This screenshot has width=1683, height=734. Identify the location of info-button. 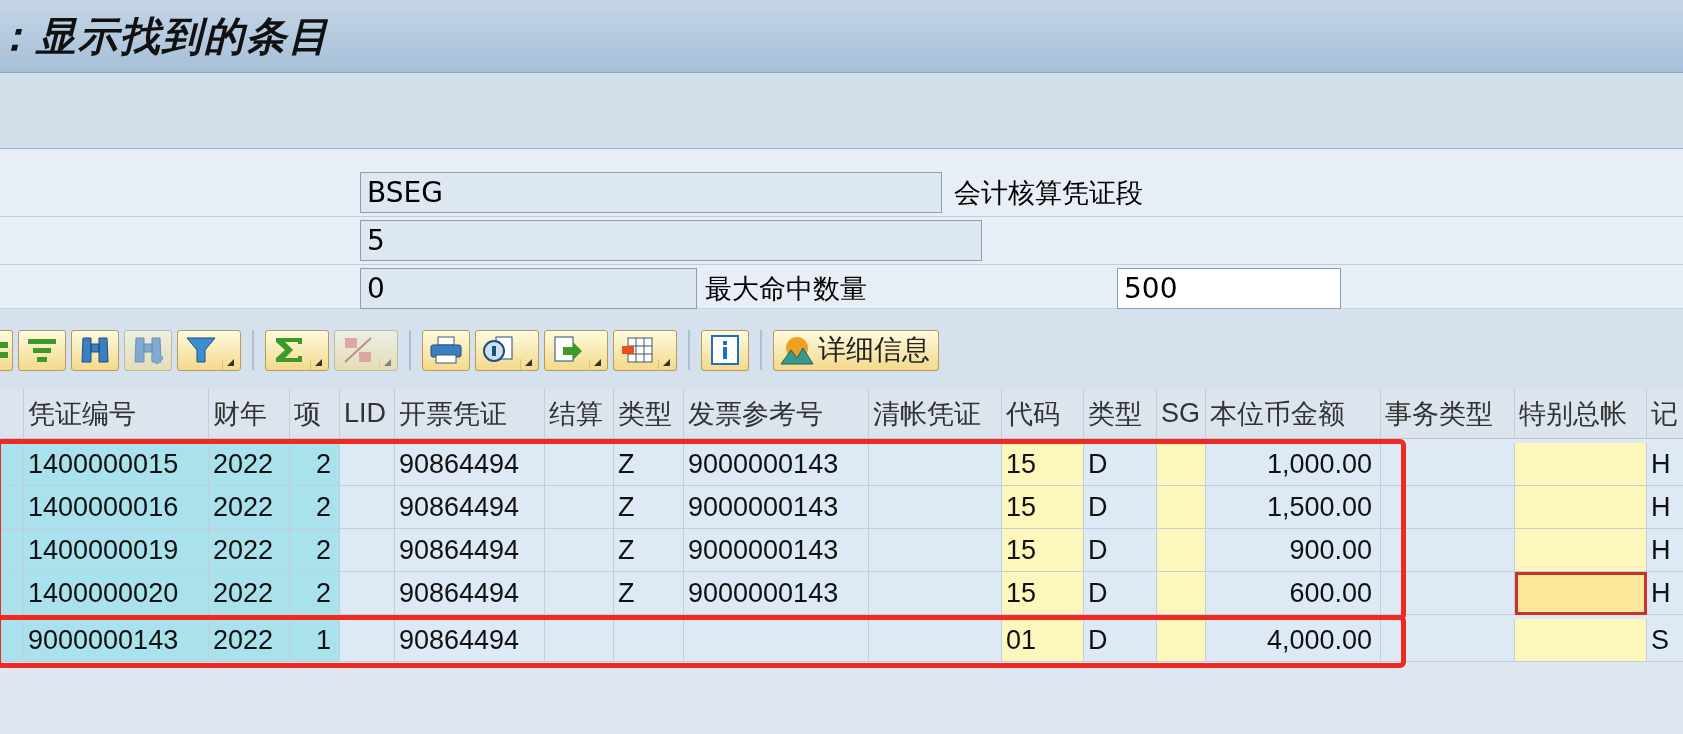
(725, 350).